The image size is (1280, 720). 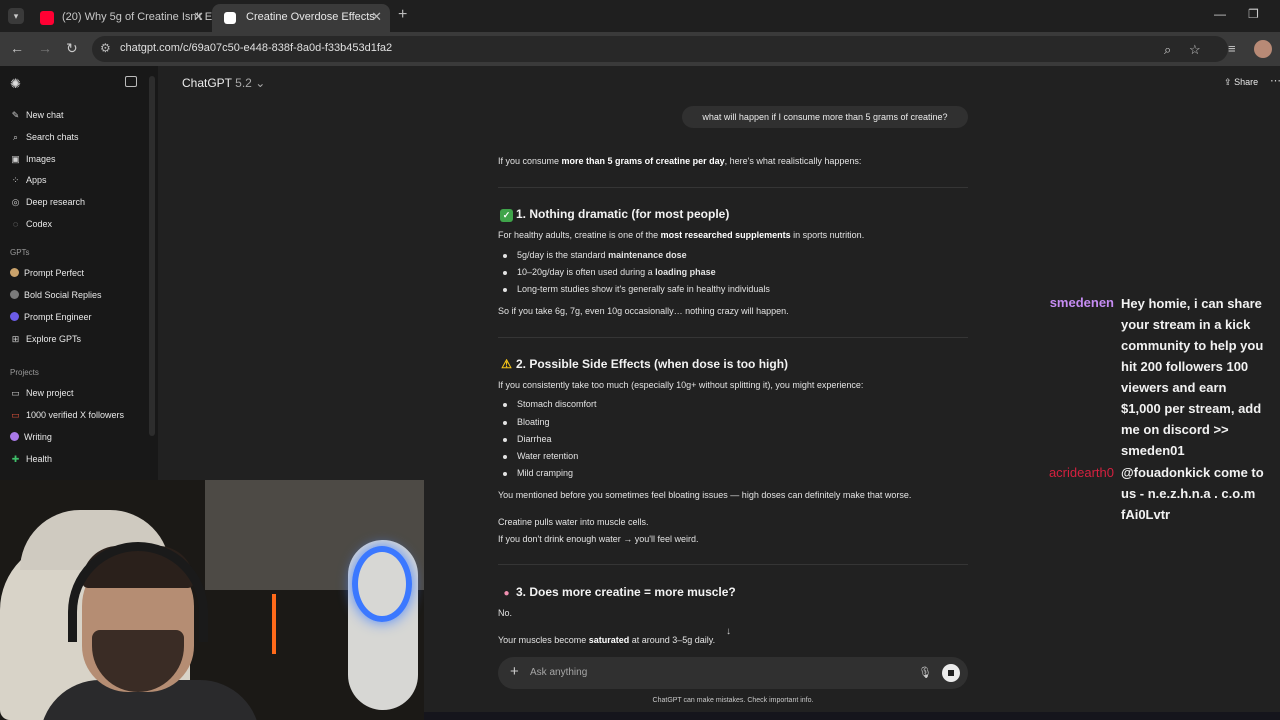 What do you see at coordinates (37, 115) in the screenshot?
I see `sidebar-item-new-chat: ✎ New chat` at bounding box center [37, 115].